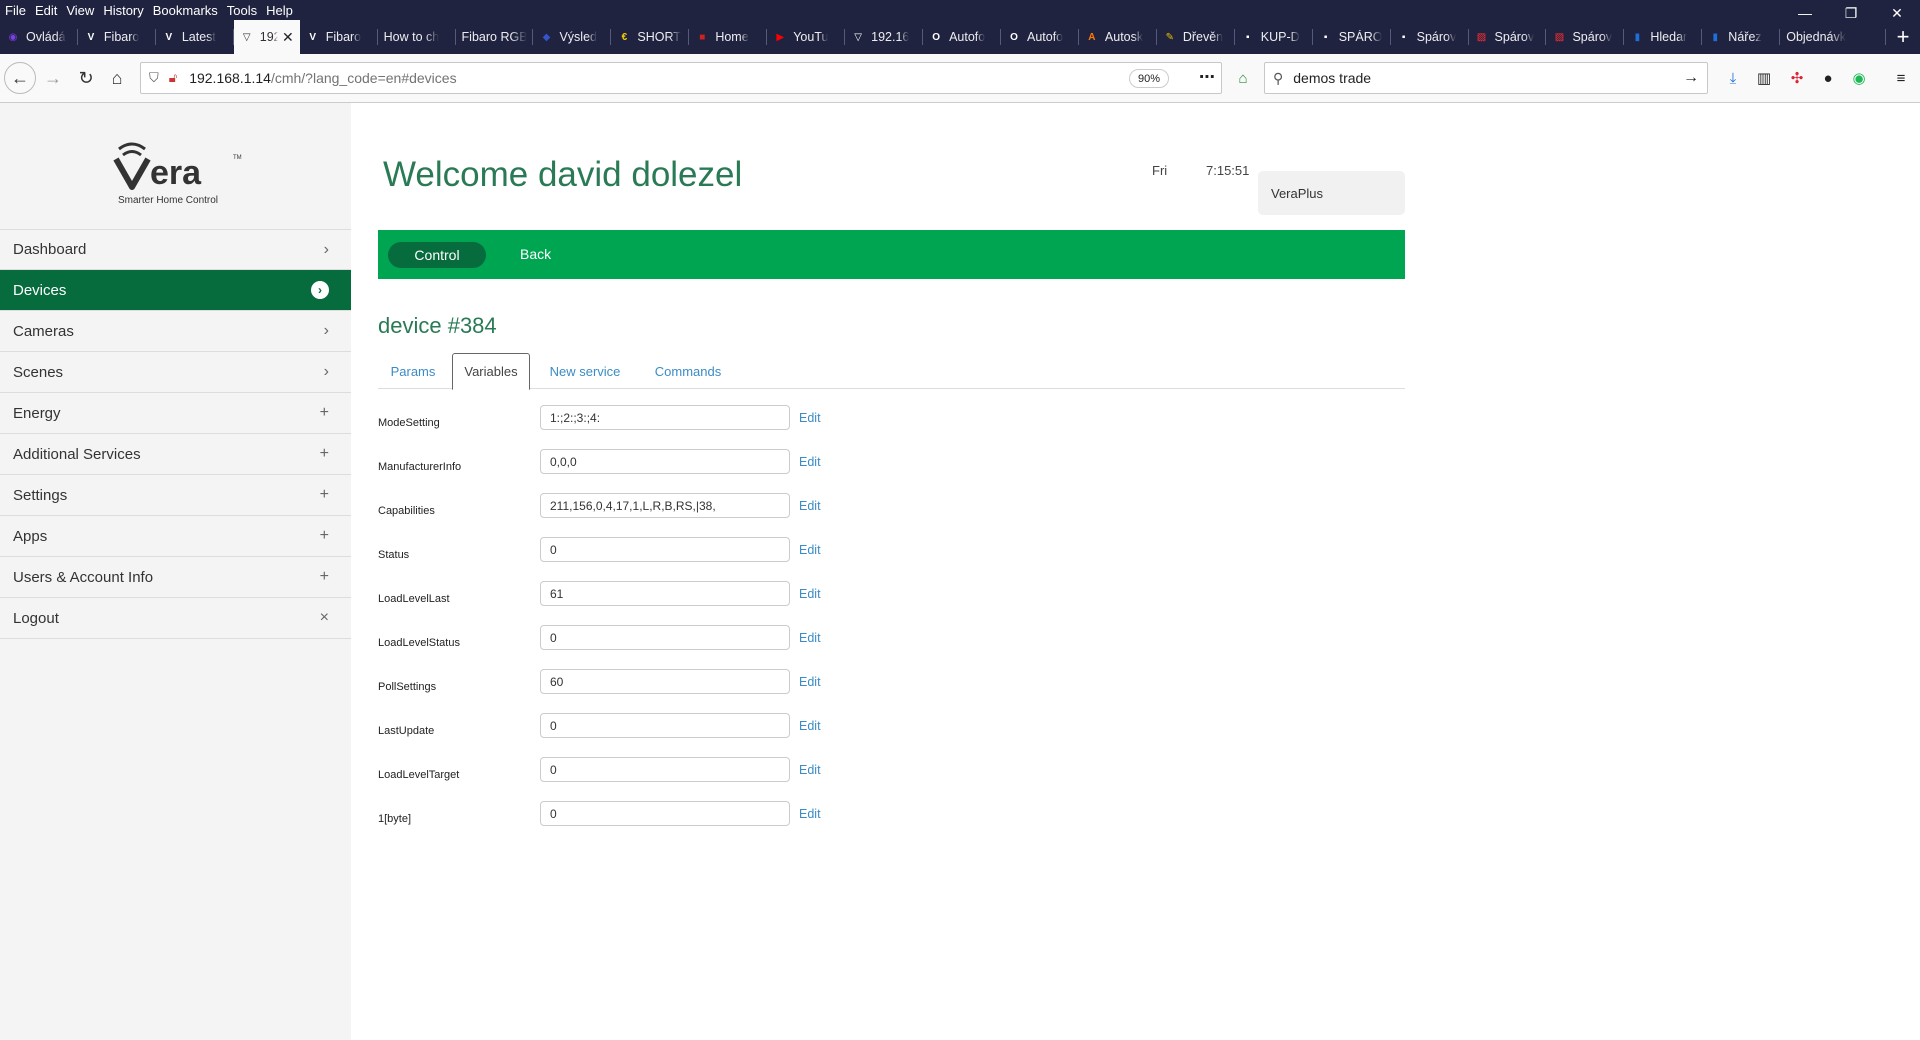  Describe the element at coordinates (406, 511) in the screenshot. I see `variable-name: Capabilities` at that location.